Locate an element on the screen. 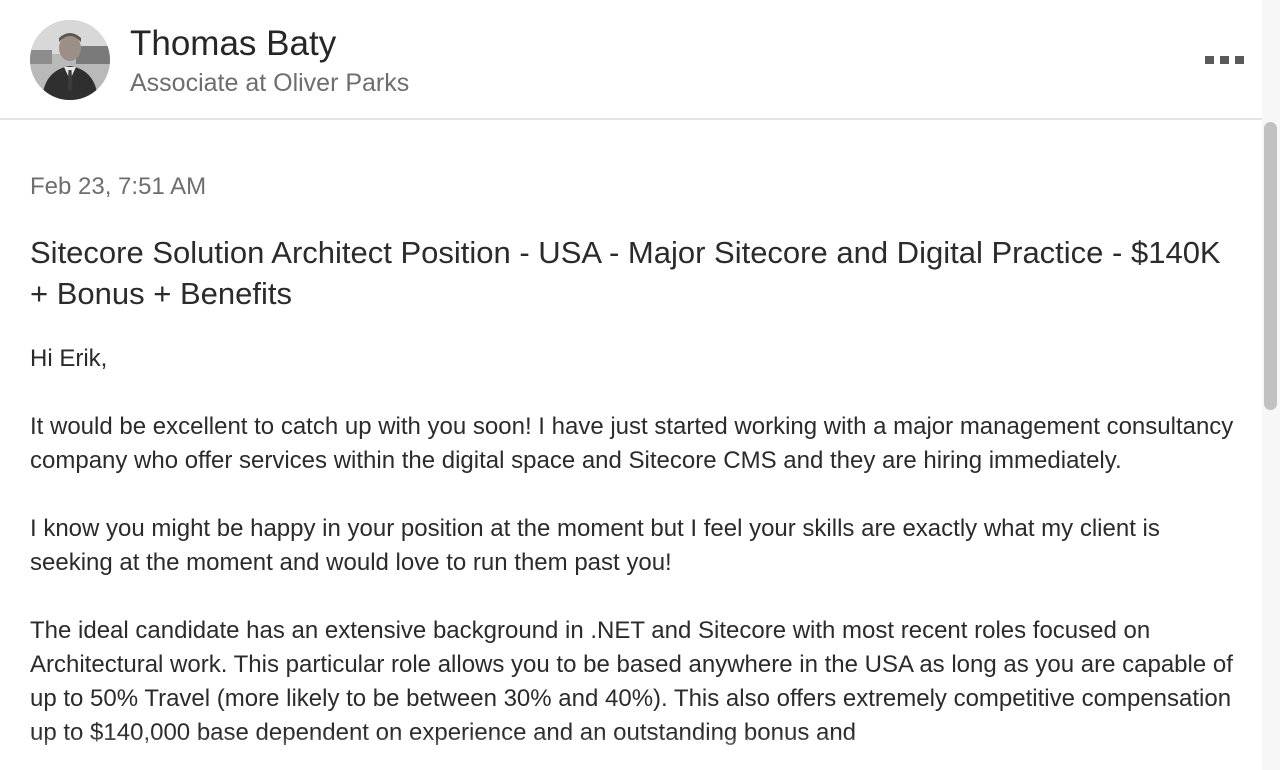 Image resolution: width=1280 pixels, height=770 pixels. scrollbar-thumb is located at coordinates (1270, 266).